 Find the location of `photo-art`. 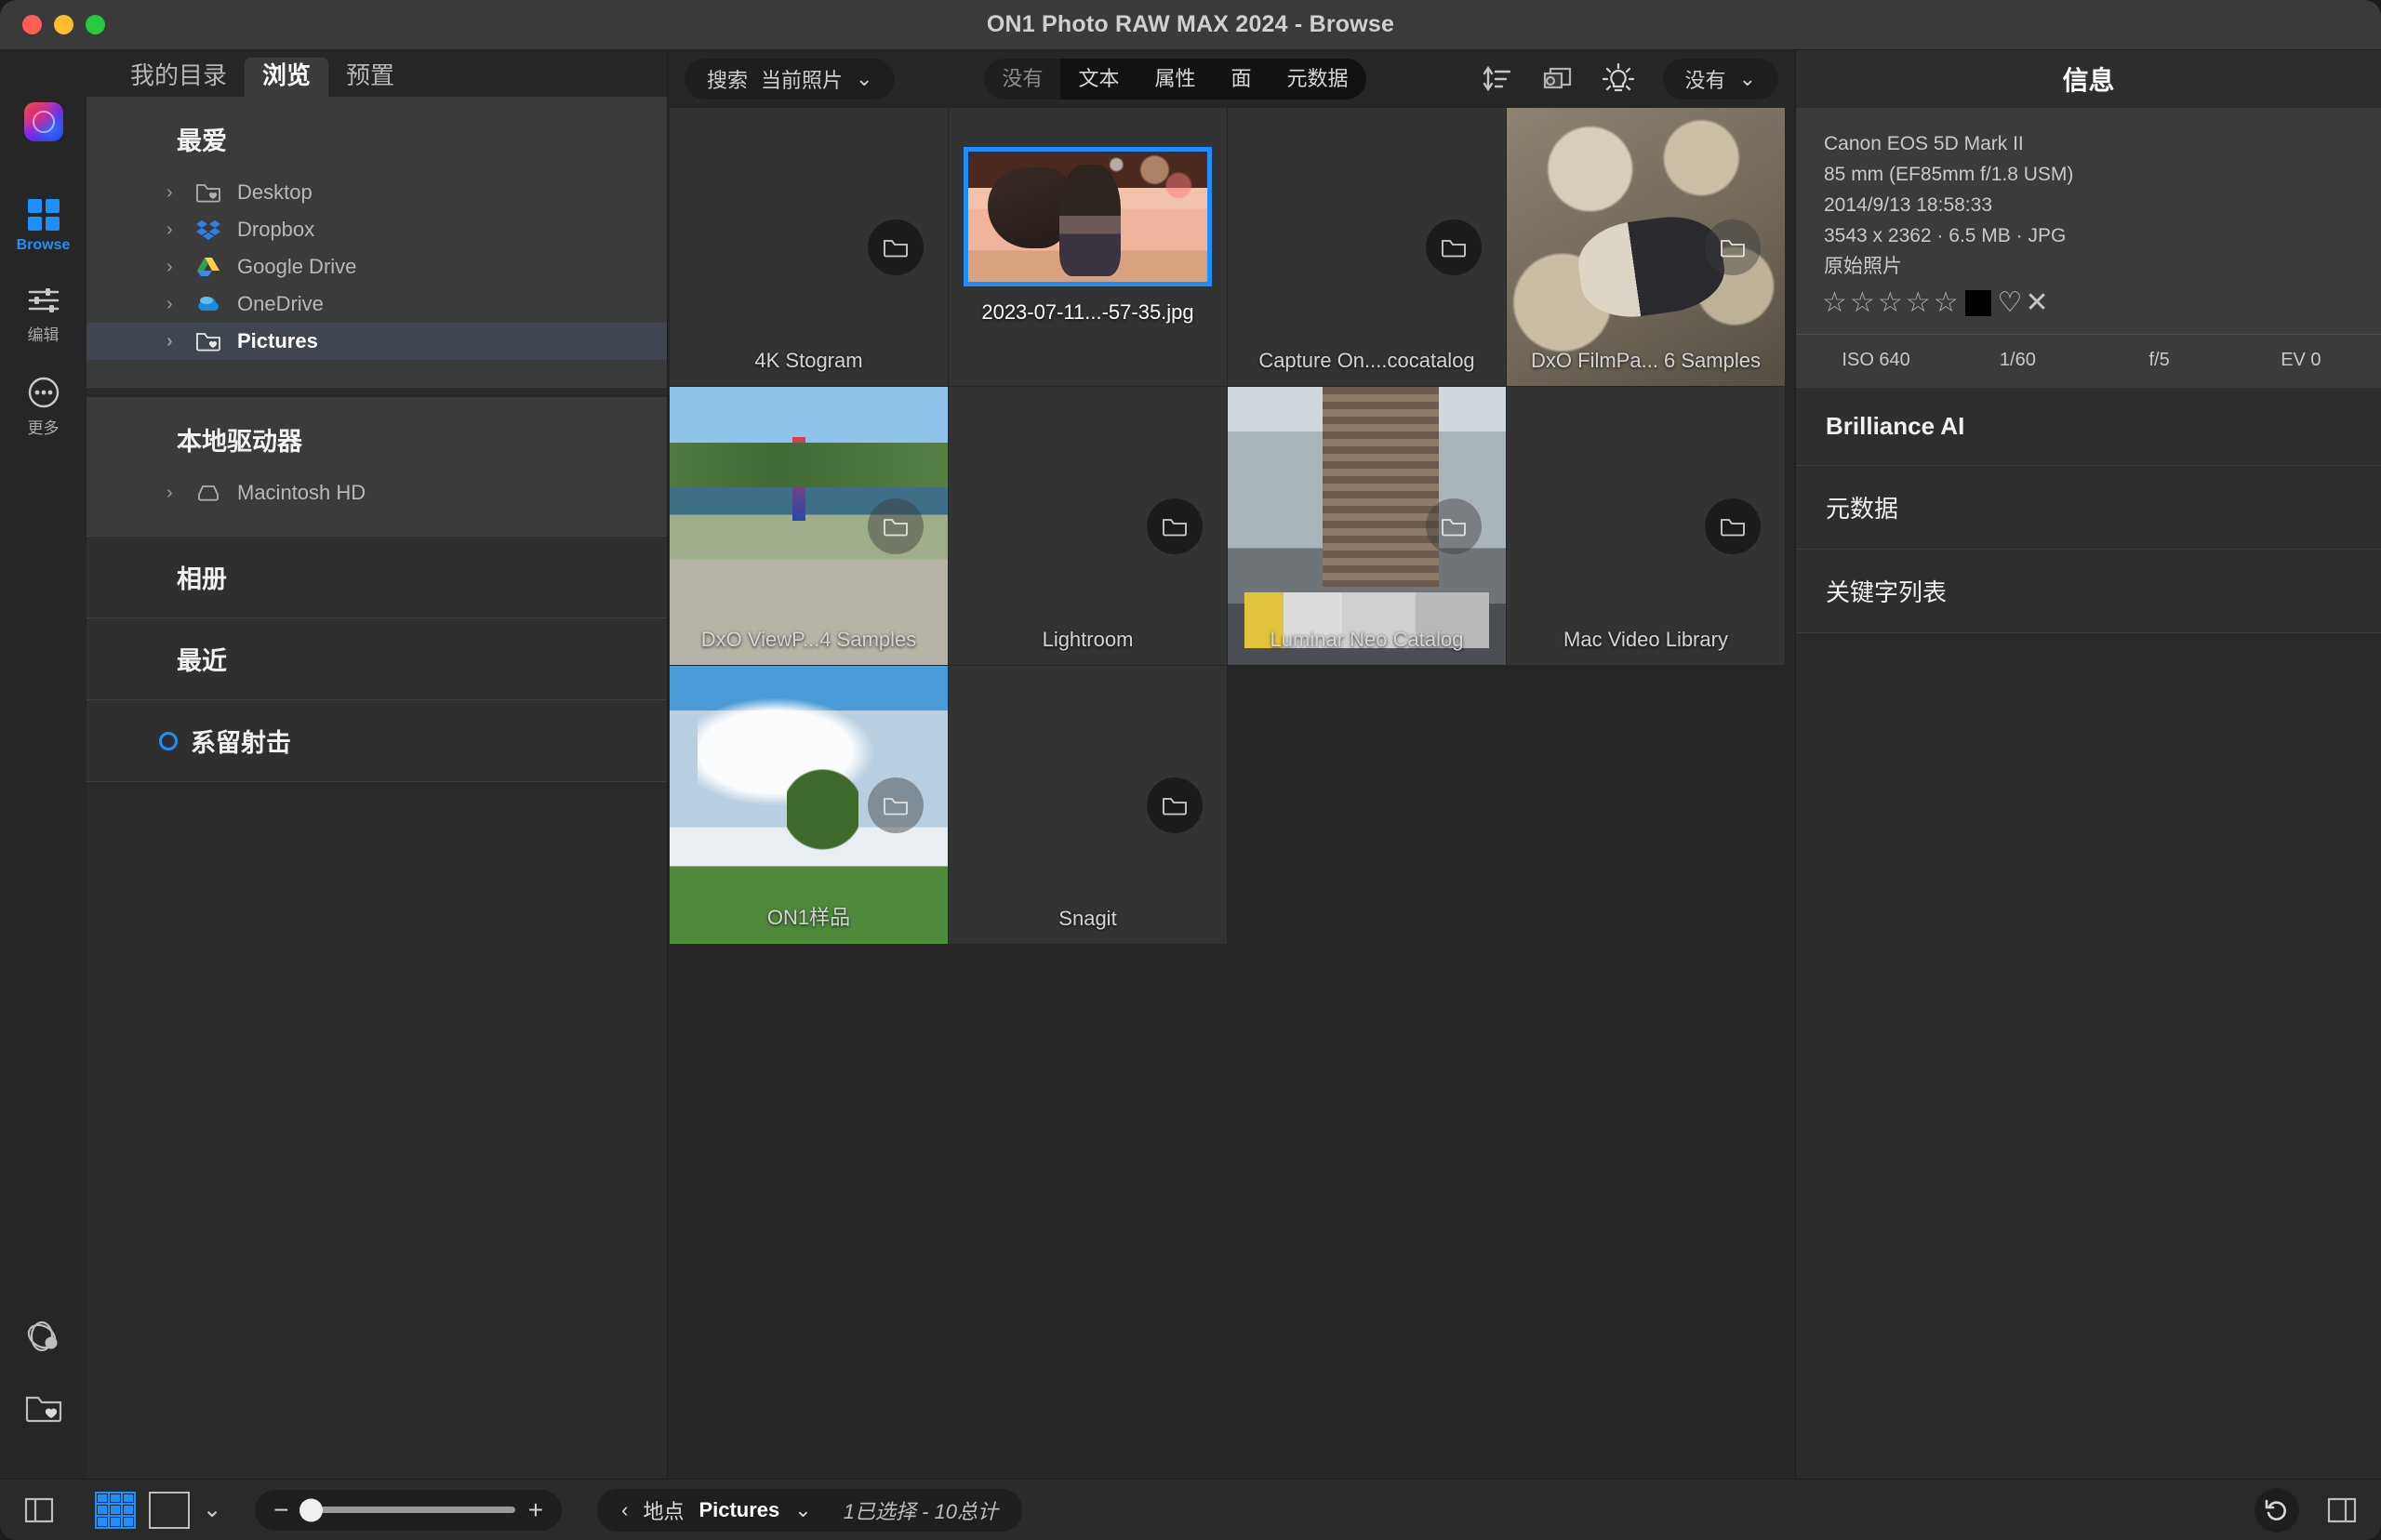

photo-art is located at coordinates (1087, 217).